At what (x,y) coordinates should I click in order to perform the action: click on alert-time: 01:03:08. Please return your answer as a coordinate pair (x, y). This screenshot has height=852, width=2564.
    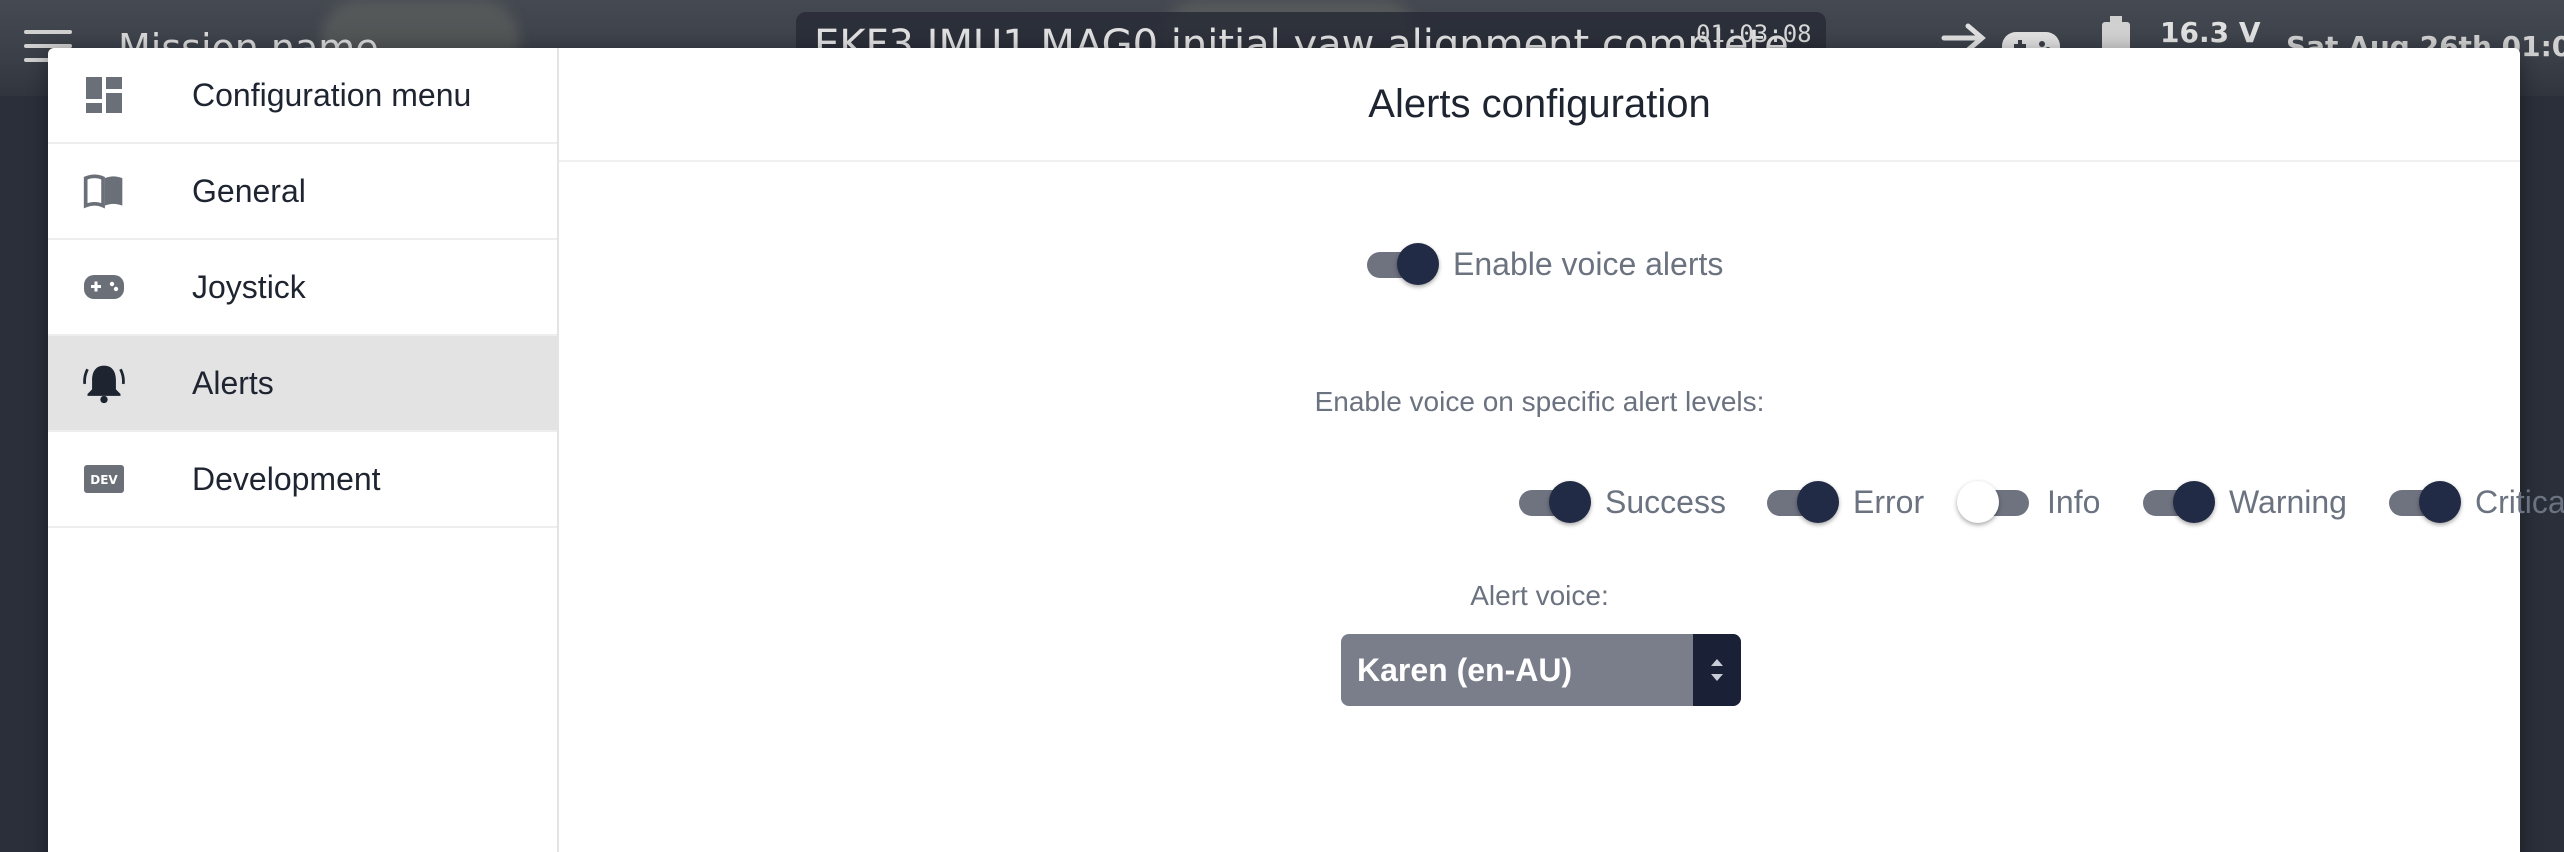
    Looking at the image, I should click on (1754, 34).